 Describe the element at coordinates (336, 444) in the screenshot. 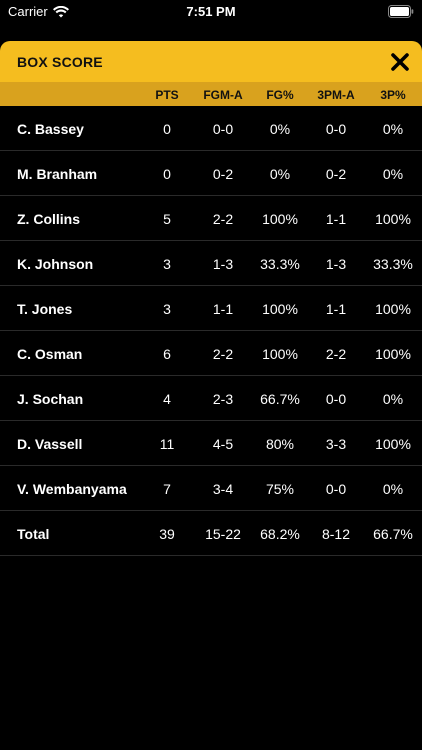

I see `3pm-a-cell: 3-3` at that location.